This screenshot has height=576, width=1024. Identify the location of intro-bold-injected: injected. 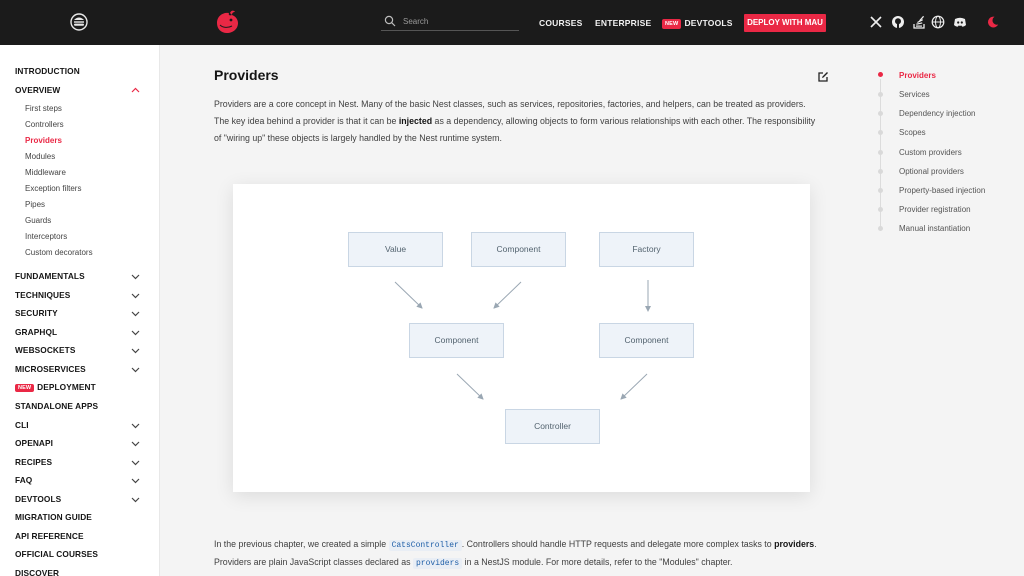
(415, 121).